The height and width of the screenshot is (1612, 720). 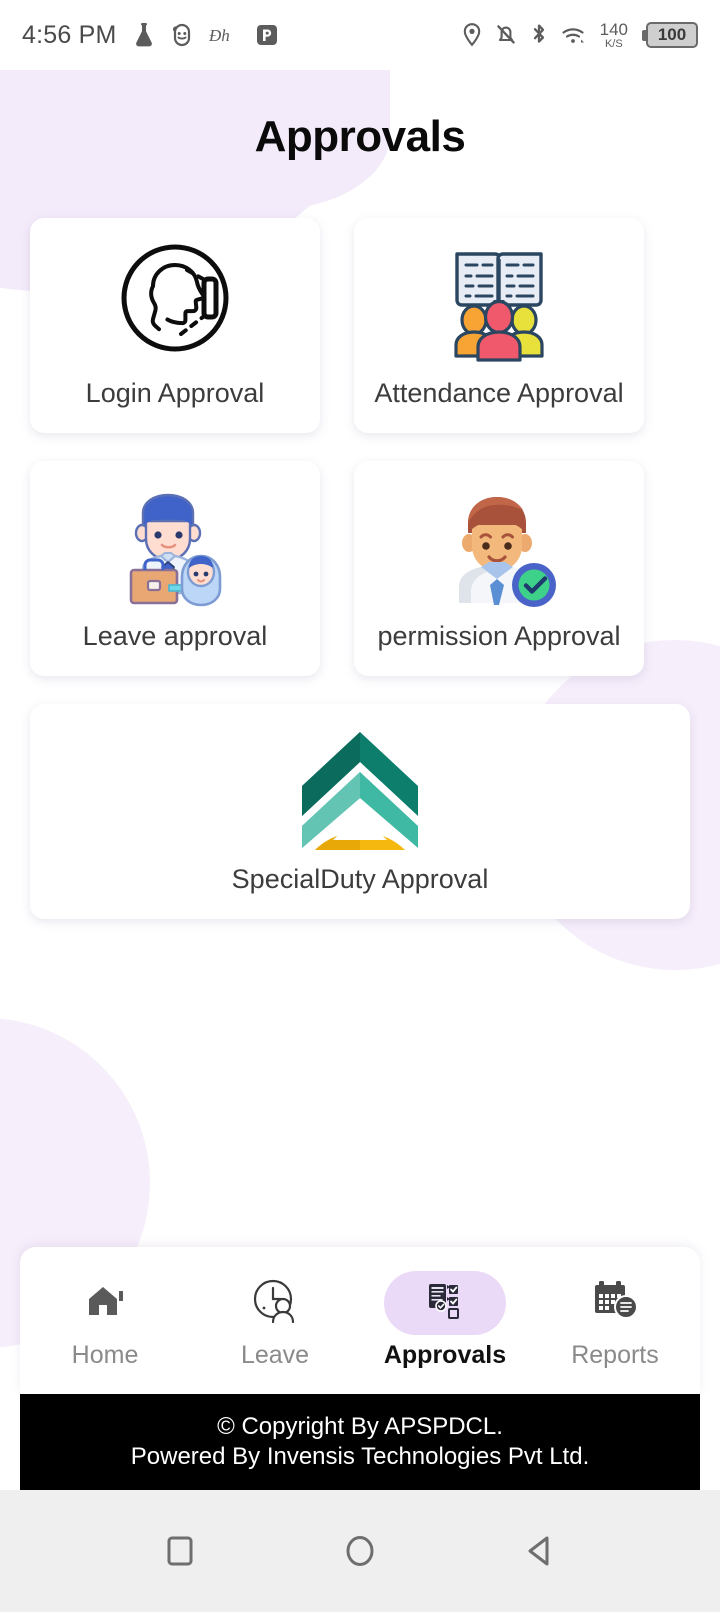 I want to click on battery-icon: 100, so click(x=669, y=35).